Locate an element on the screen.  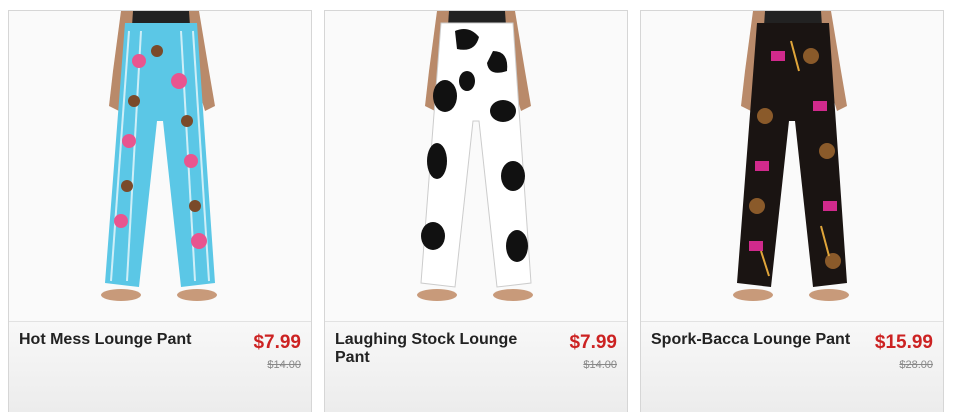
product-name-link: Spork-Bacca Lounge Pant is located at coordinates (751, 340).